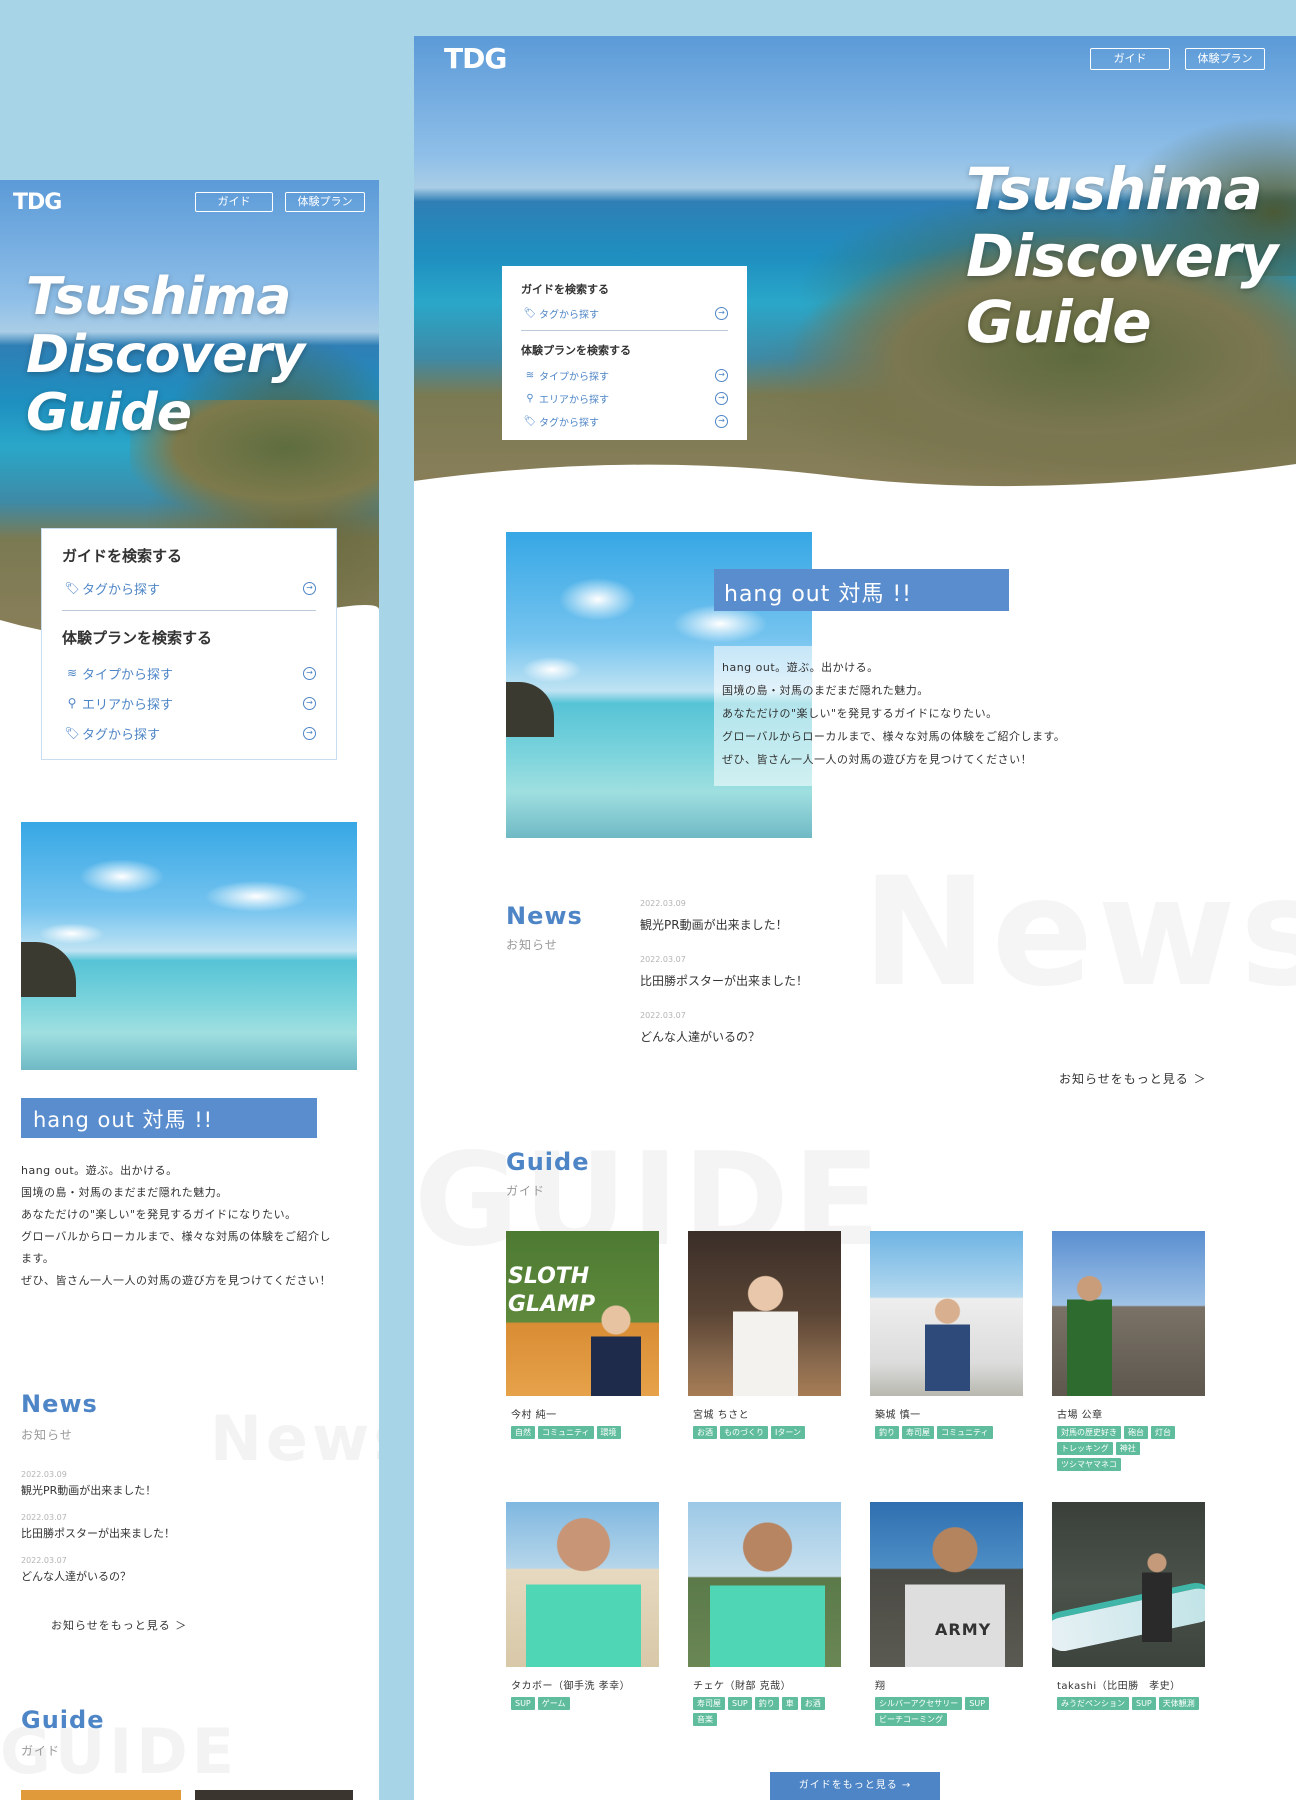  What do you see at coordinates (1178, 1703) in the screenshot?
I see `guide-tag: 天体観測` at bounding box center [1178, 1703].